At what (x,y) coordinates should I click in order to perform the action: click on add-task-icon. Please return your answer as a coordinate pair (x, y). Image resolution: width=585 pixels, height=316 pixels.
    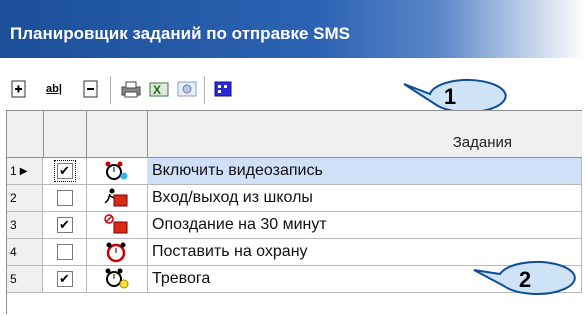
    Looking at the image, I should click on (18, 89).